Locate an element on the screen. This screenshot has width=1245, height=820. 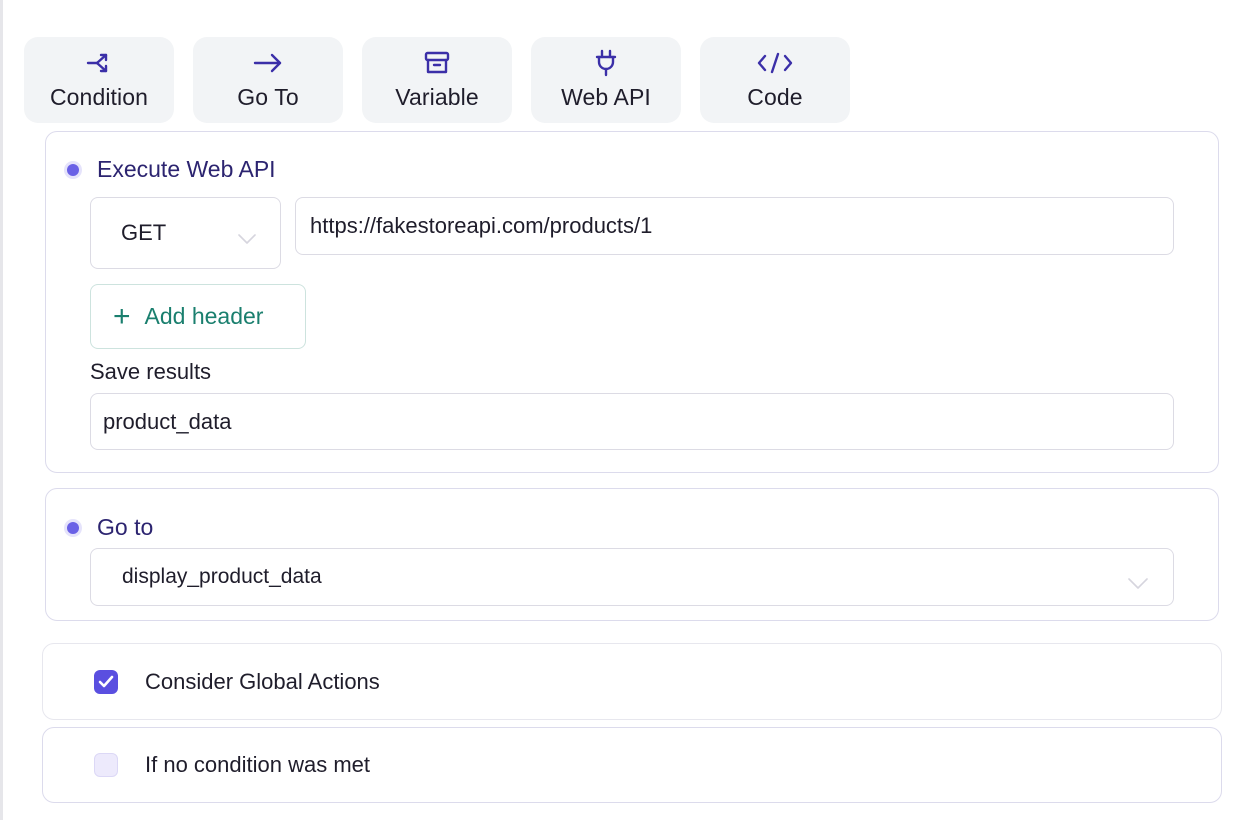
variable-button: Variable is located at coordinates (437, 80).